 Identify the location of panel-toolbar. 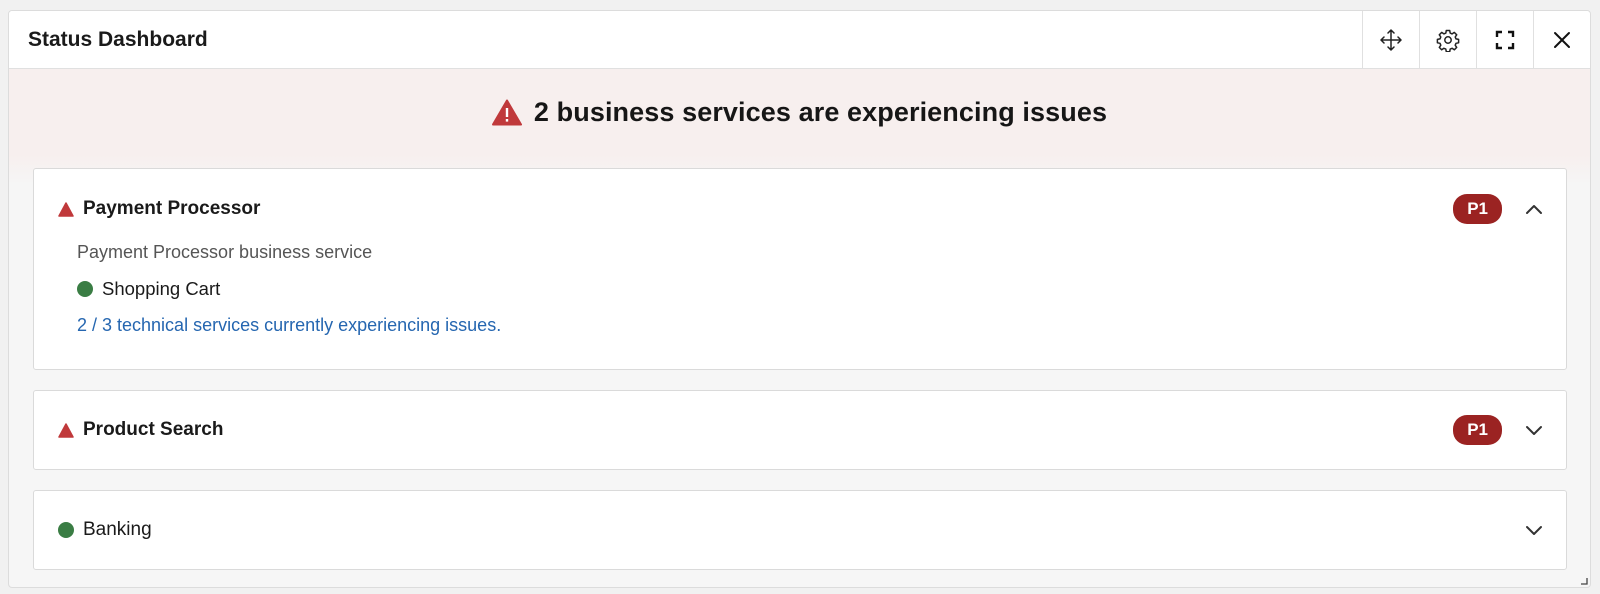
(1476, 39).